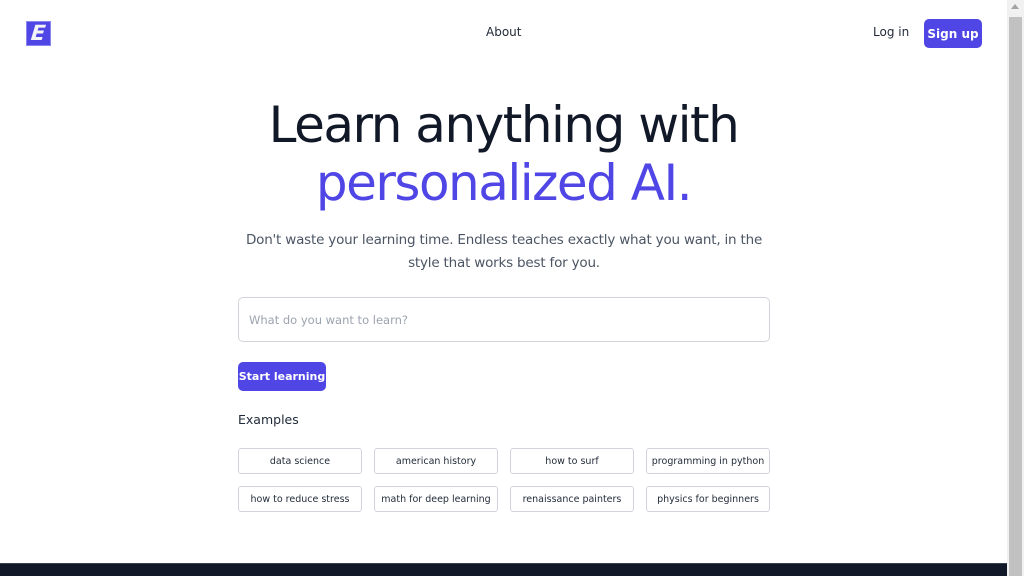  I want to click on example-chip: math for deep learning, so click(436, 499).